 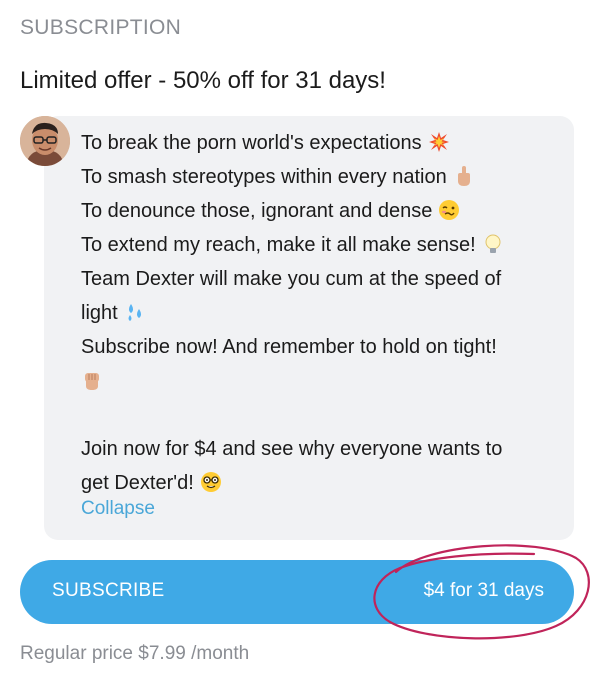 I want to click on message-line: To break the porn world's expectations, so click(x=326, y=143).